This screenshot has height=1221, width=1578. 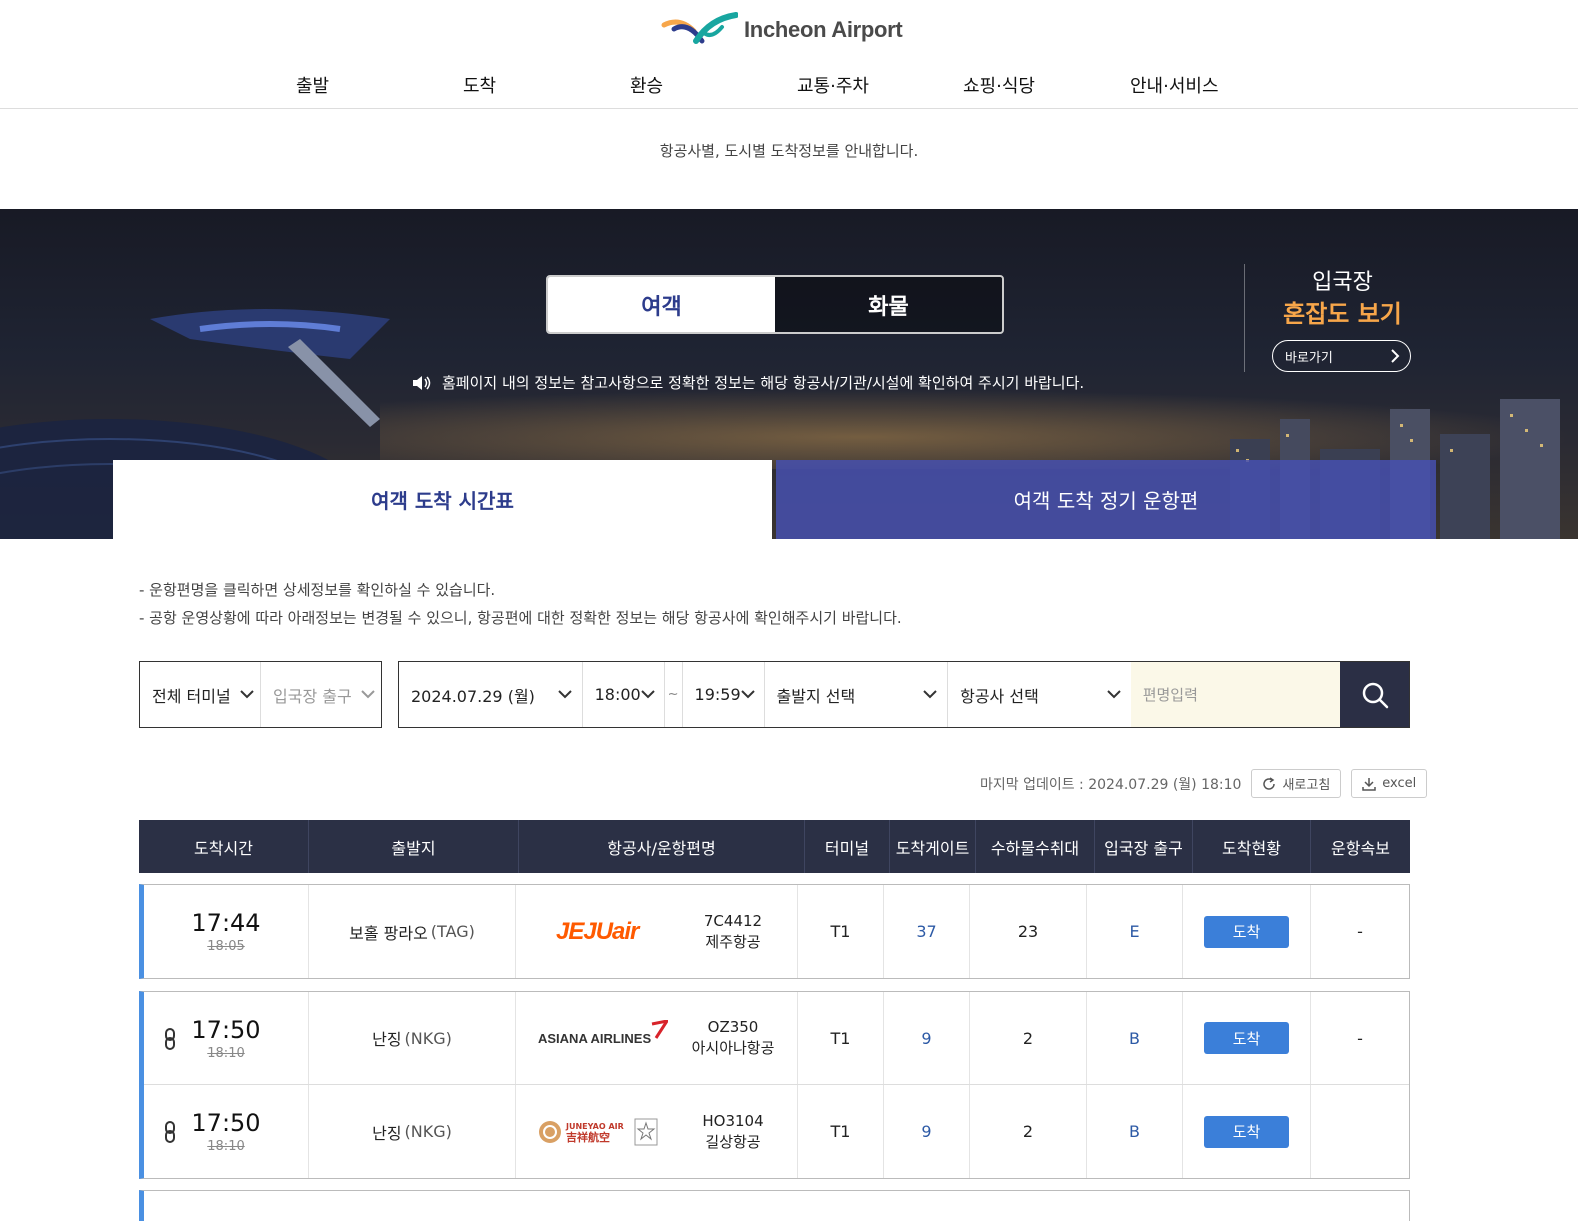 I want to click on schedule-tabs: 여객 도착 시간표 여객 도착 정기 운항편, so click(x=774, y=499).